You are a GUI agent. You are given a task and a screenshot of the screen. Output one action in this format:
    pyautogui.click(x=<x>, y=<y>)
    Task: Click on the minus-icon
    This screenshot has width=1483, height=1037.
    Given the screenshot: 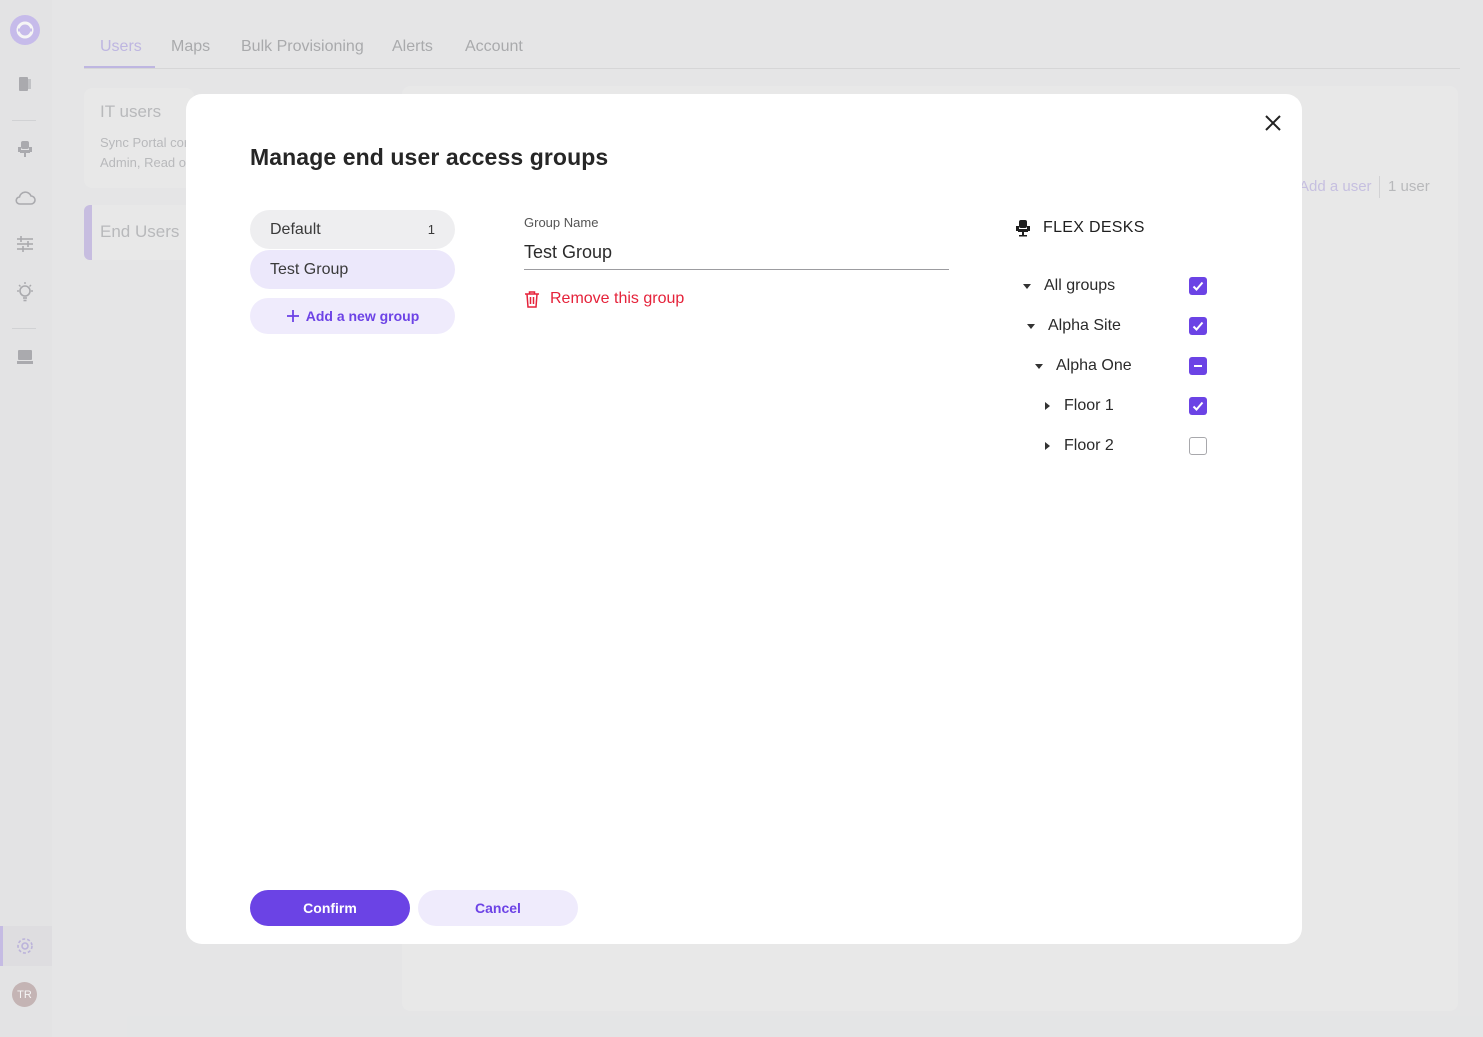 What is the action you would take?
    pyautogui.click(x=1198, y=366)
    